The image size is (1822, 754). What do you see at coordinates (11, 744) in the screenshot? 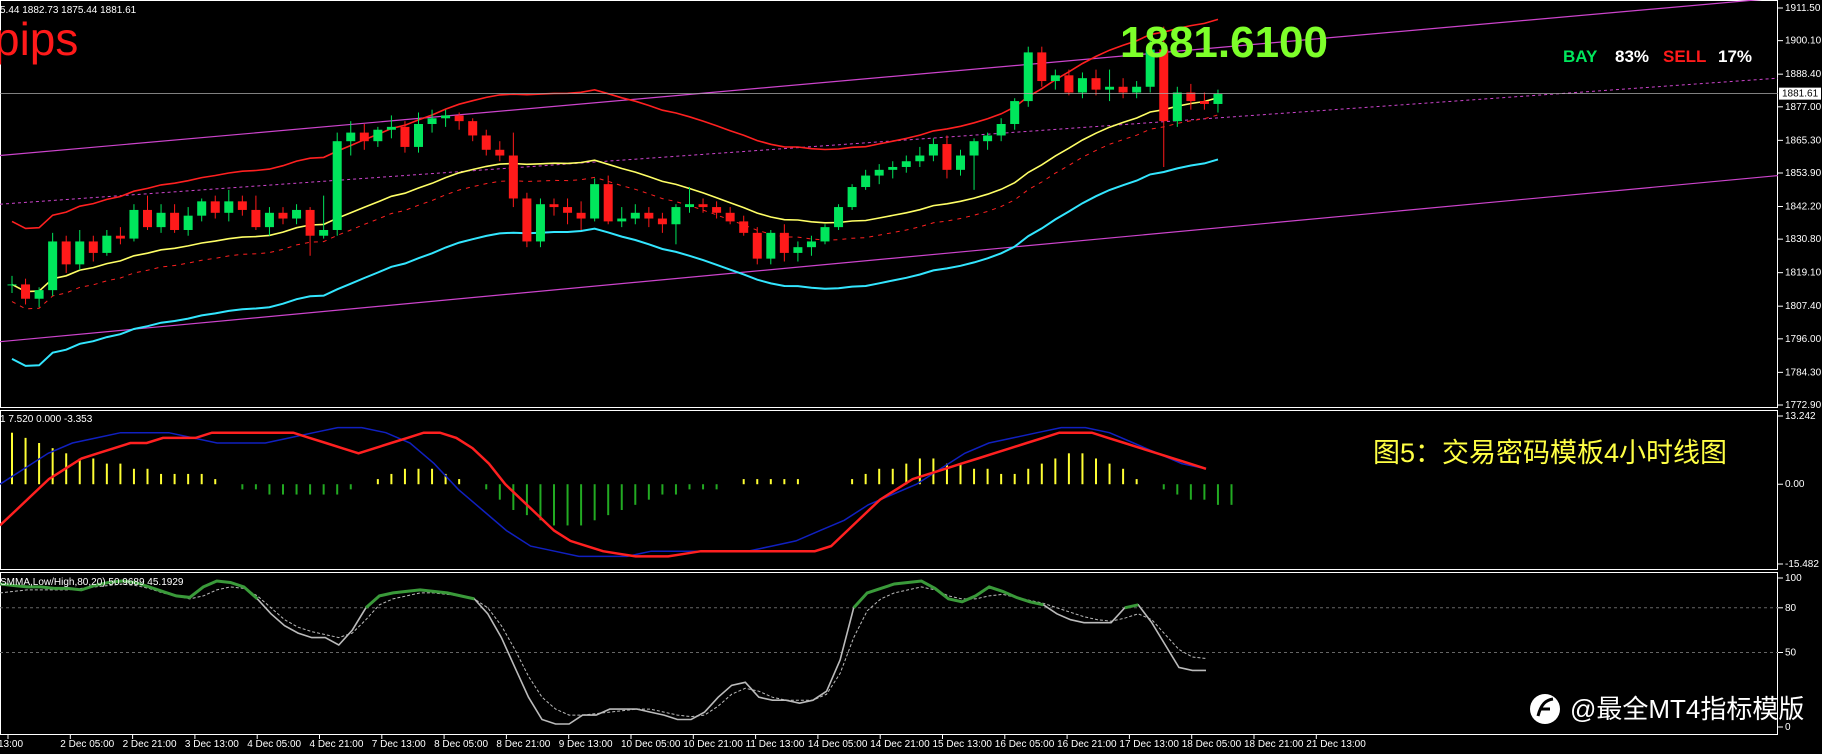
I see `time-tick-label: 13:00` at bounding box center [11, 744].